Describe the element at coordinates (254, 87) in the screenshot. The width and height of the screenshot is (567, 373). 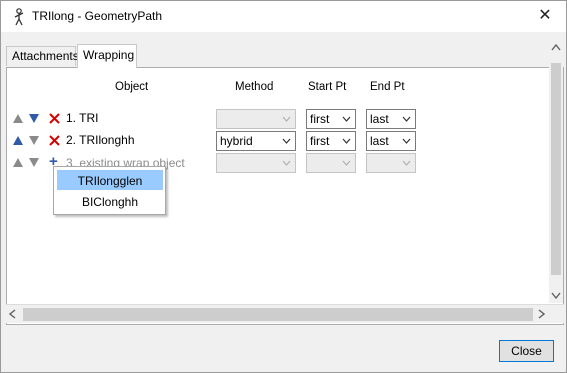
I see `column-header-method: Method` at that location.